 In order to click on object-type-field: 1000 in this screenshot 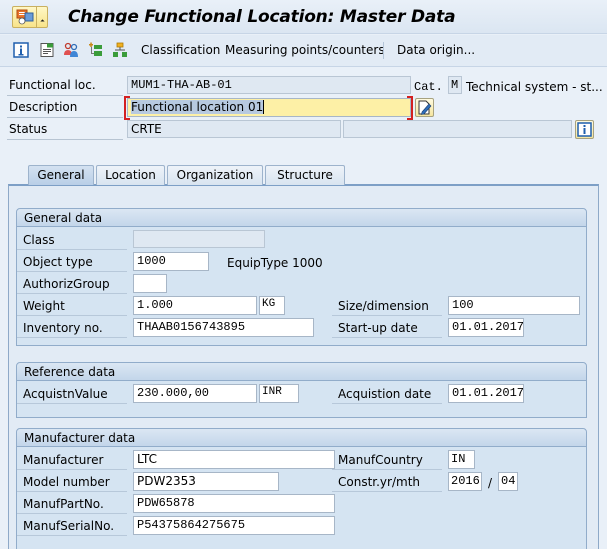, I will do `click(171, 261)`.